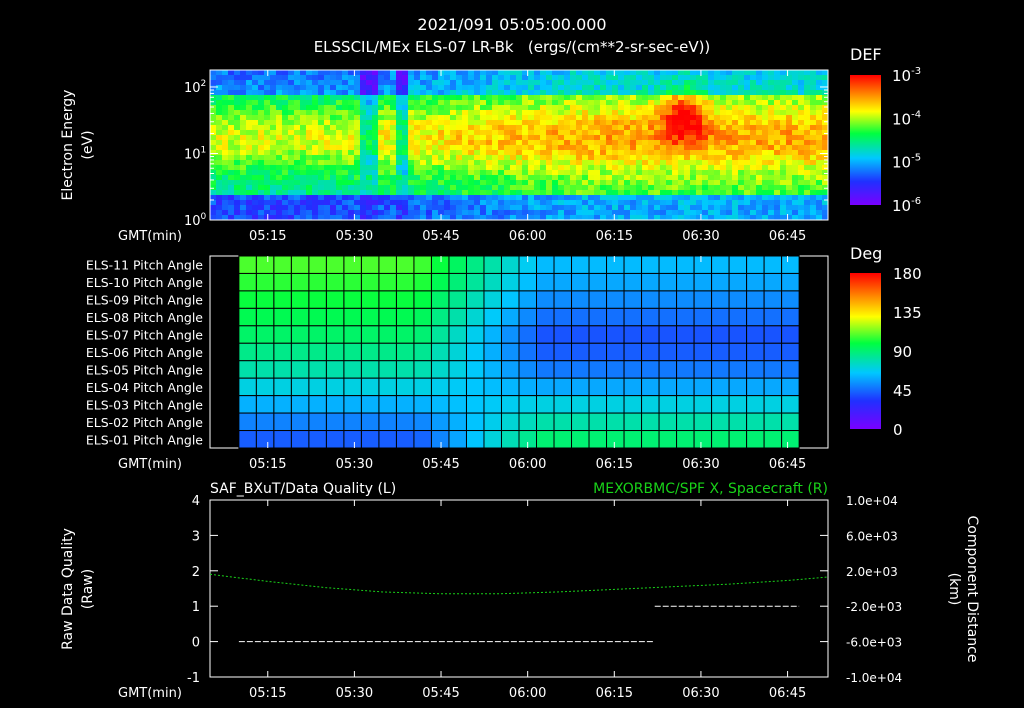  Describe the element at coordinates (88, 144) in the screenshot. I see `spectrogram-ylabel-line2: (eV)` at that location.